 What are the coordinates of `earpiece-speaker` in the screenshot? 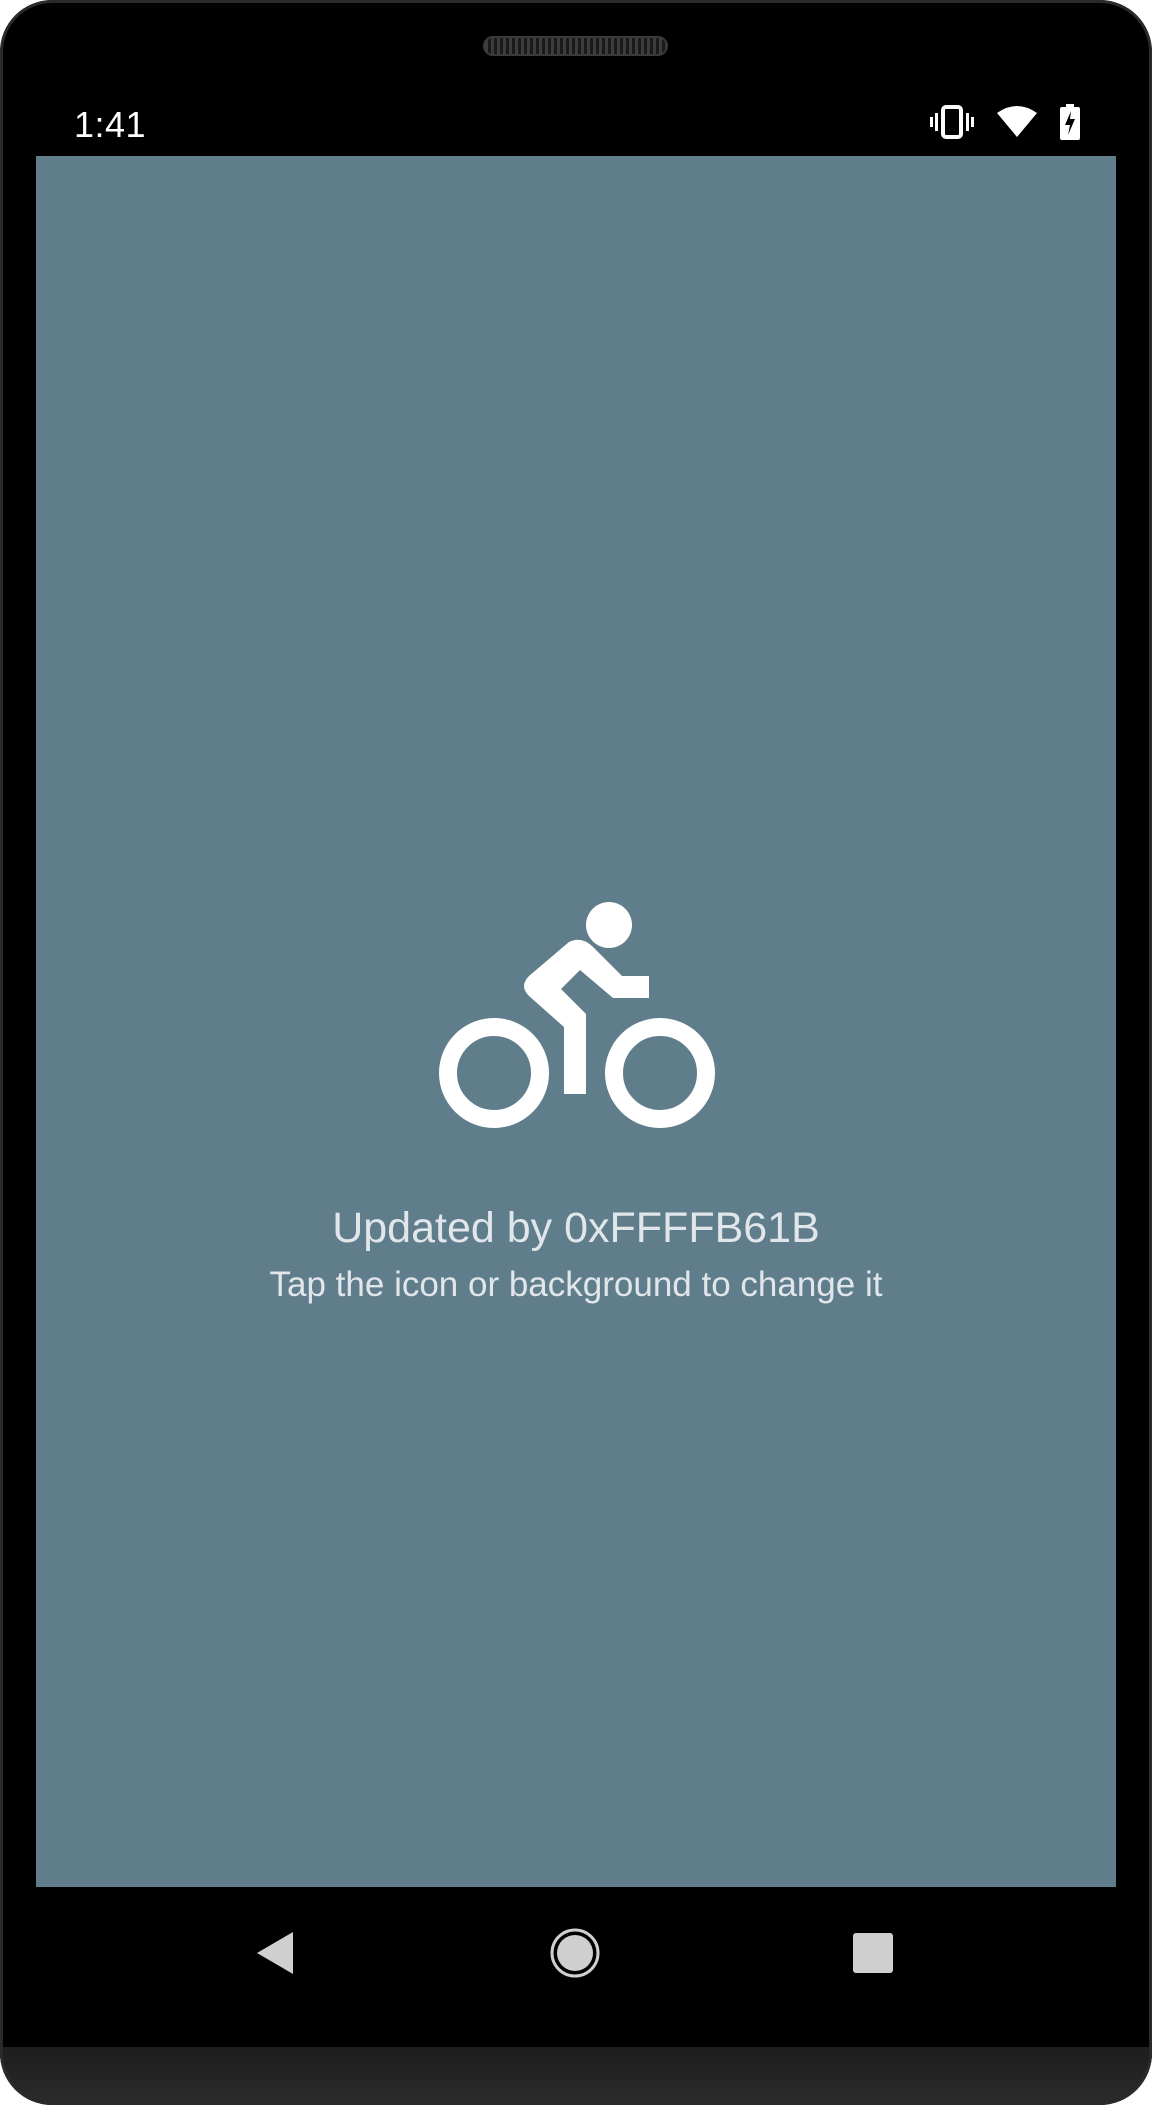 It's located at (575, 46).